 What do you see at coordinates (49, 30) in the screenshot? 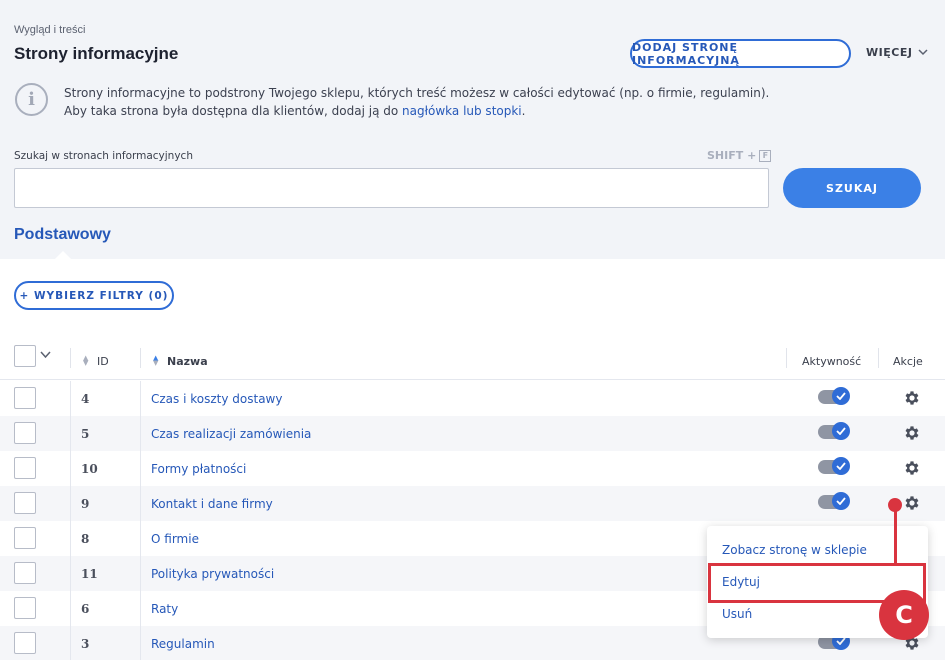
I see `breadcrumb: Wygląd i treści` at bounding box center [49, 30].